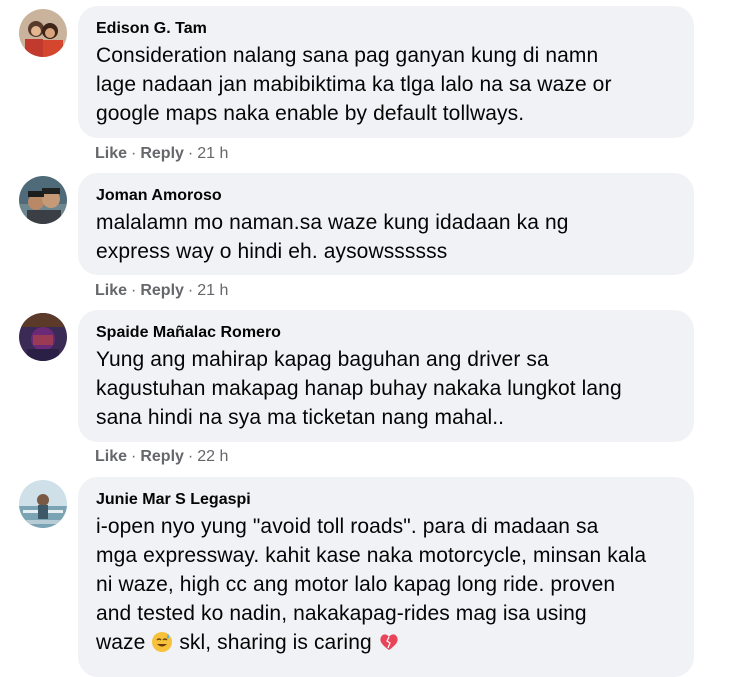 The height and width of the screenshot is (677, 750). I want to click on comment-author: Joman Amoroso, so click(386, 196).